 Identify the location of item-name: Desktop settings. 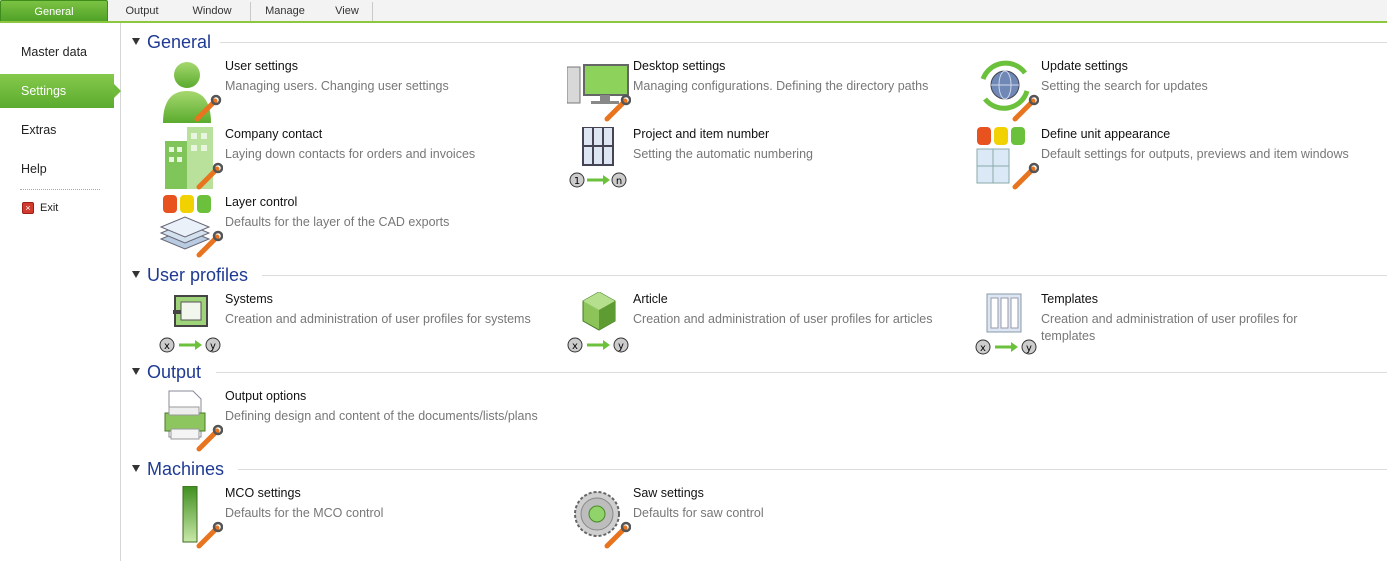
(679, 66).